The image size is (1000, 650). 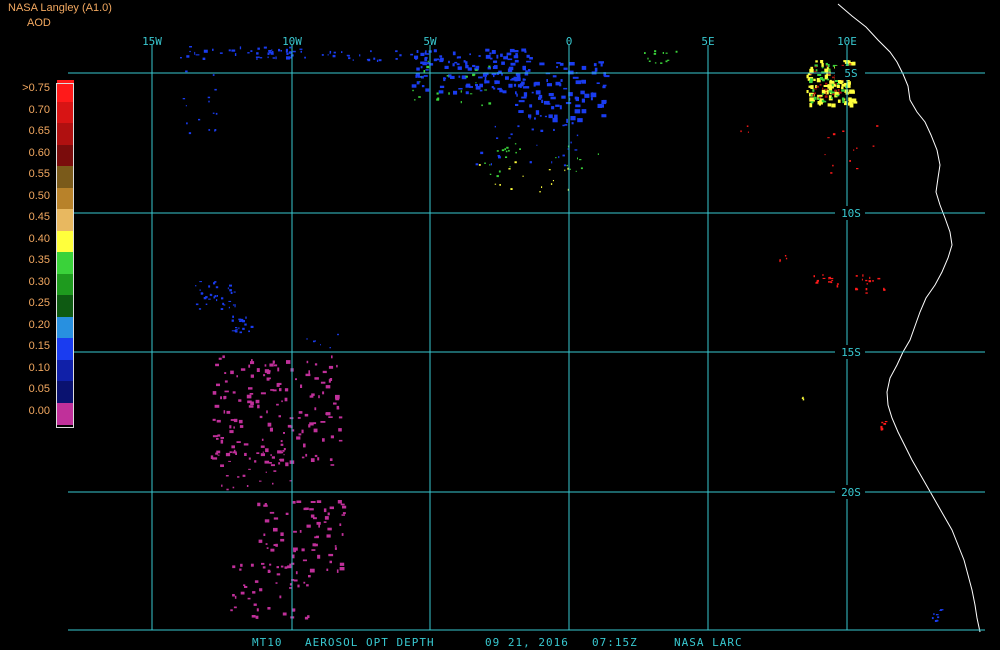 What do you see at coordinates (39, 109) in the screenshot?
I see `legend-label: 0.70` at bounding box center [39, 109].